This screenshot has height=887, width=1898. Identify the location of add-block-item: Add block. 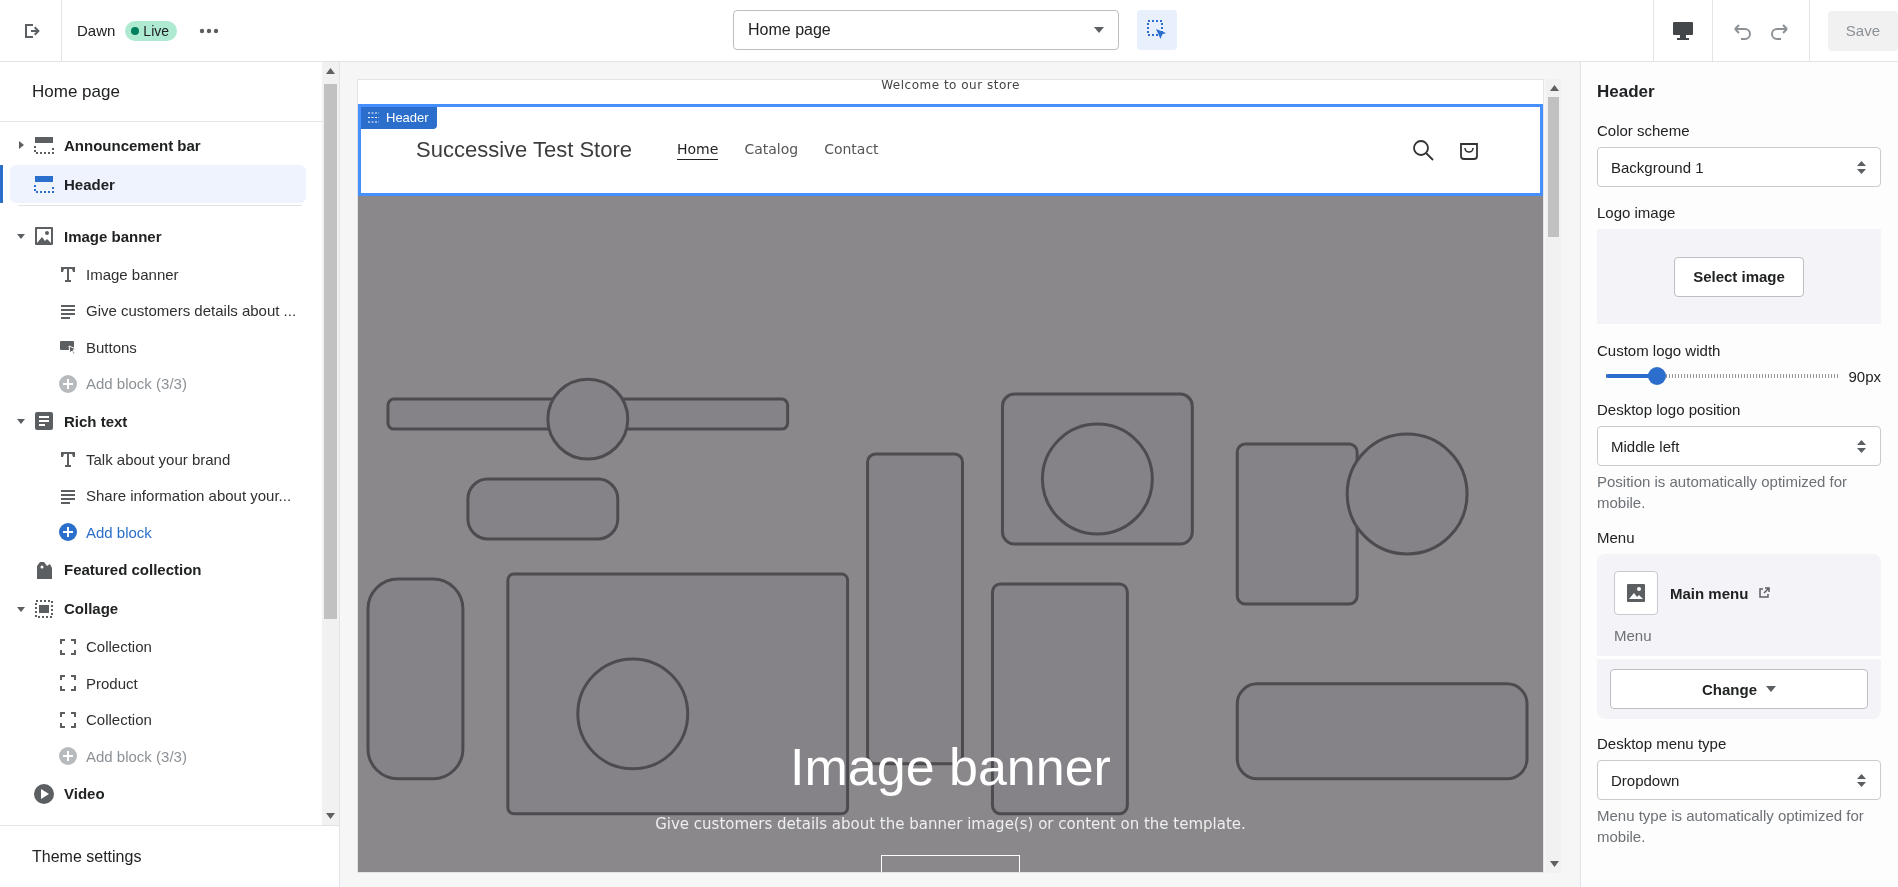
(161, 532).